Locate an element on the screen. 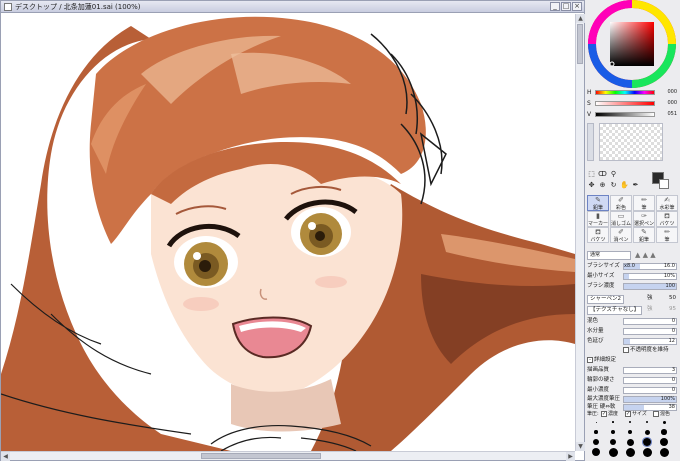  blend-mode-select: 通常 is located at coordinates (609, 255).